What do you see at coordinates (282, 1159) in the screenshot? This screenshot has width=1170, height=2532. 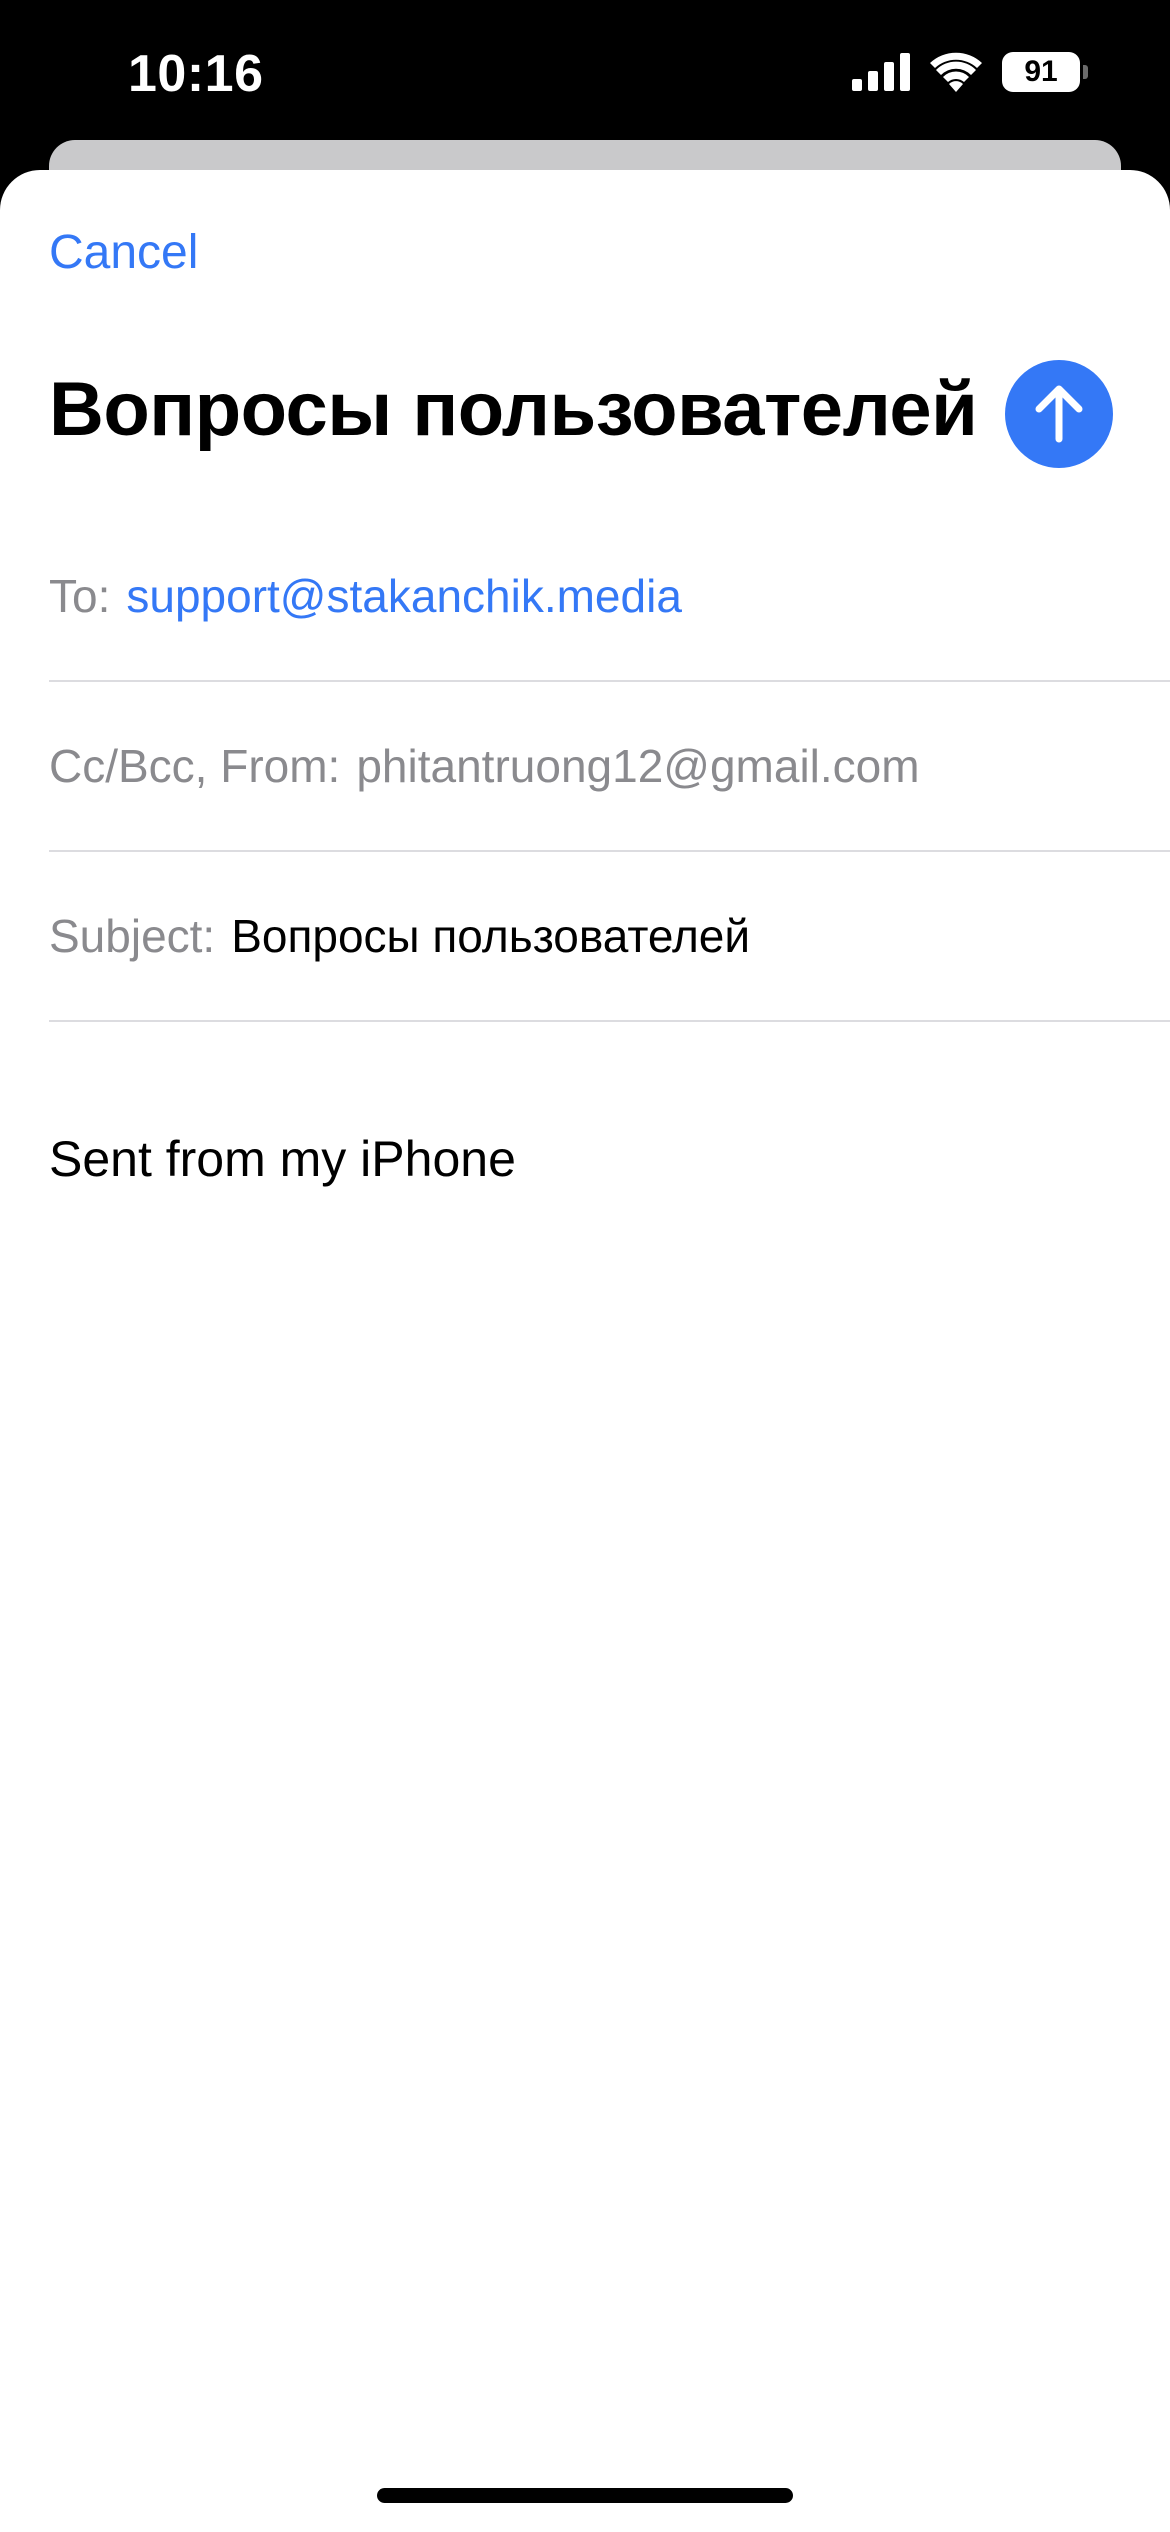 I see `message-body: Sent from my iPhone` at bounding box center [282, 1159].